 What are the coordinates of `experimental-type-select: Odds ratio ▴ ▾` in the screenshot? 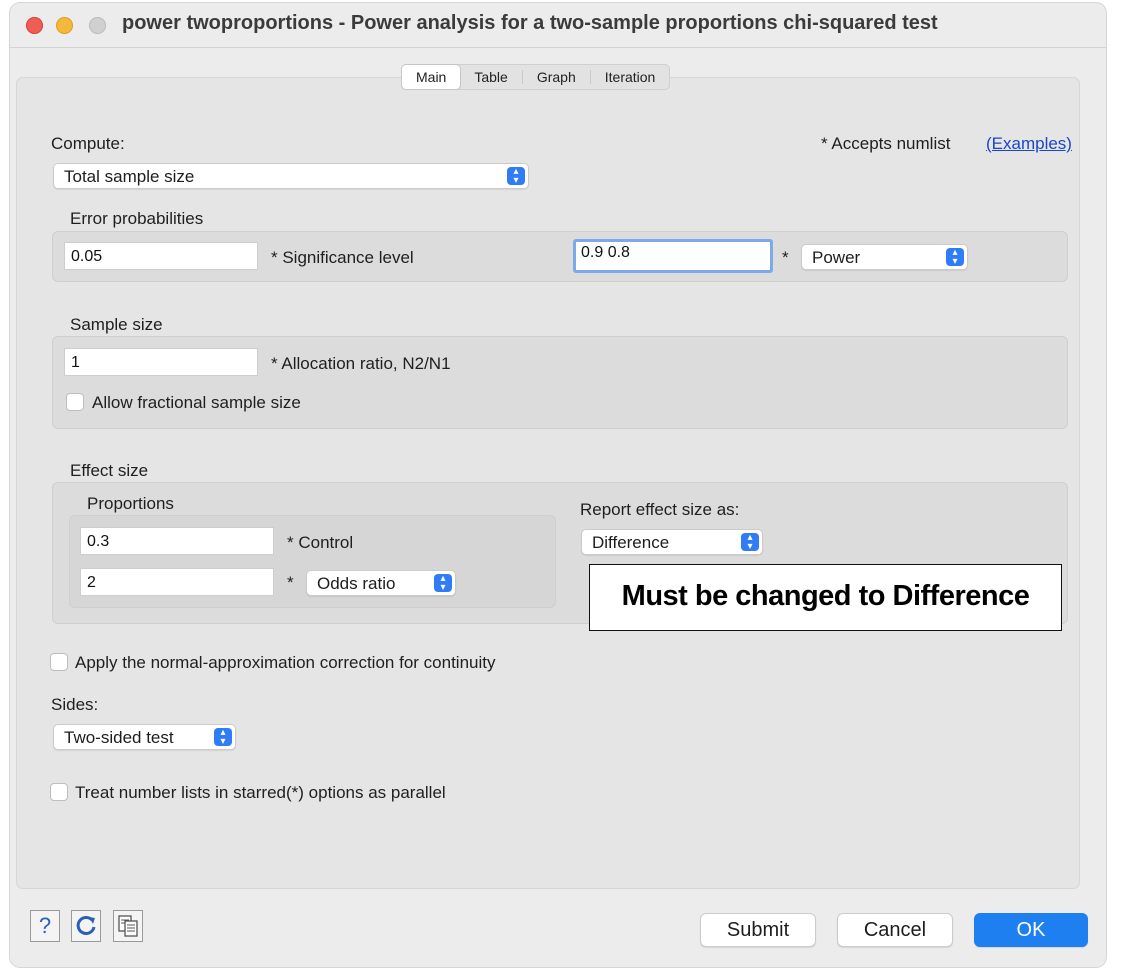 It's located at (381, 583).